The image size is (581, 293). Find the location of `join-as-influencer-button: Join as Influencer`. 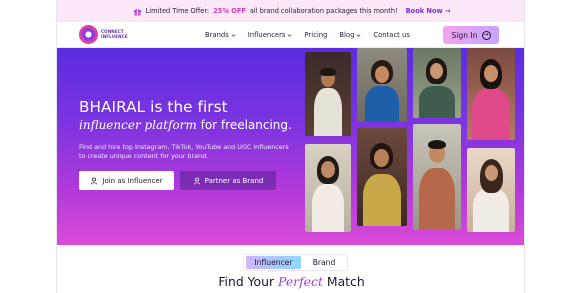

join-as-influencer-button: Join as Influencer is located at coordinates (126, 180).